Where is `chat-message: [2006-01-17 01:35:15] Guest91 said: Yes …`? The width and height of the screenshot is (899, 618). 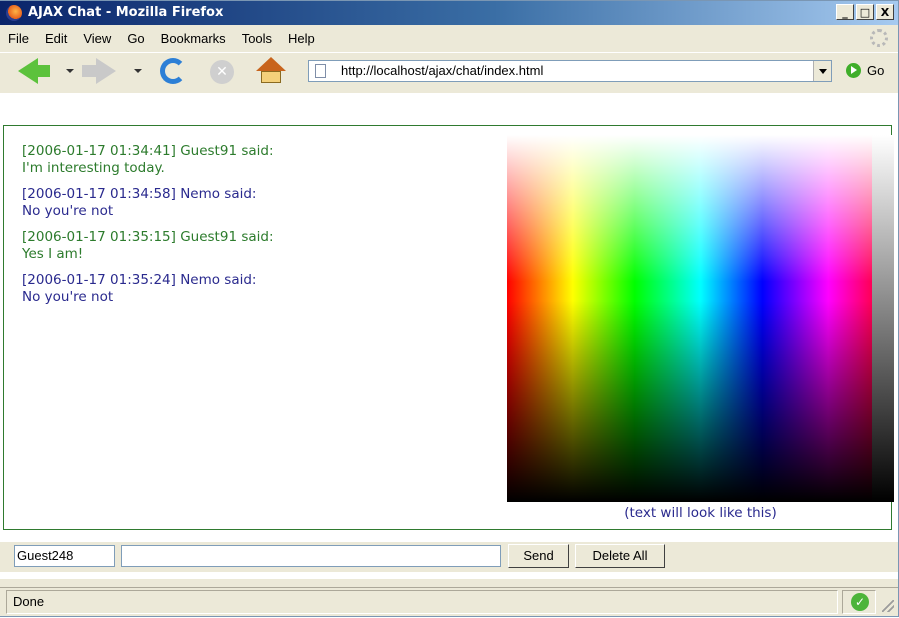
chat-message: [2006-01-17 01:35:15] Guest91 said: Yes … is located at coordinates (257, 246).